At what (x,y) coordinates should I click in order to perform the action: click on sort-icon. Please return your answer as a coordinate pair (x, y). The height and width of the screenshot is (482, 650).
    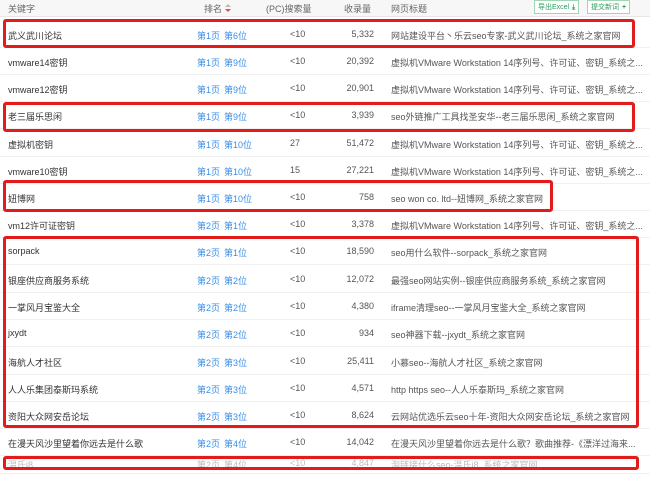
    Looking at the image, I should click on (228, 8).